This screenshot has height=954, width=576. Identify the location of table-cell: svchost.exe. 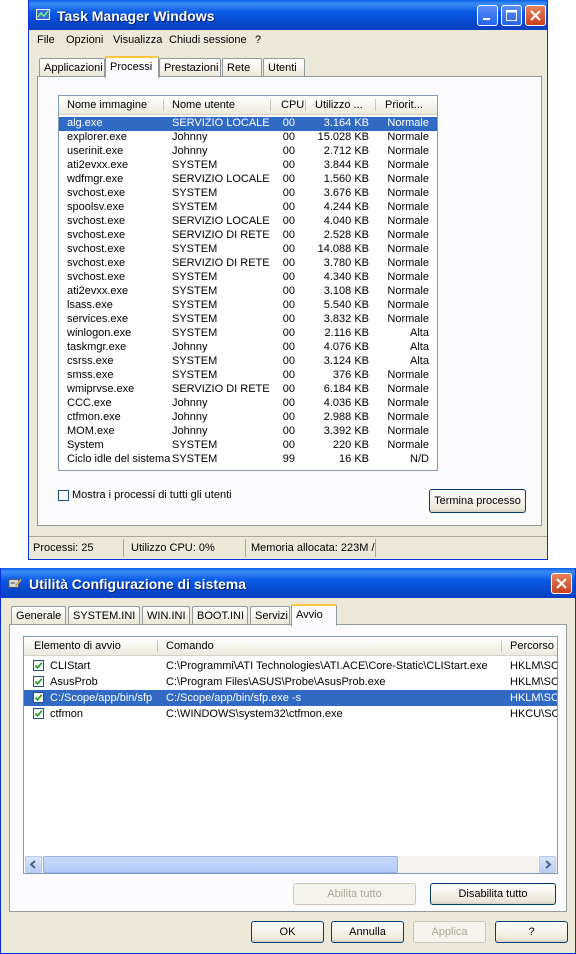
(96, 263).